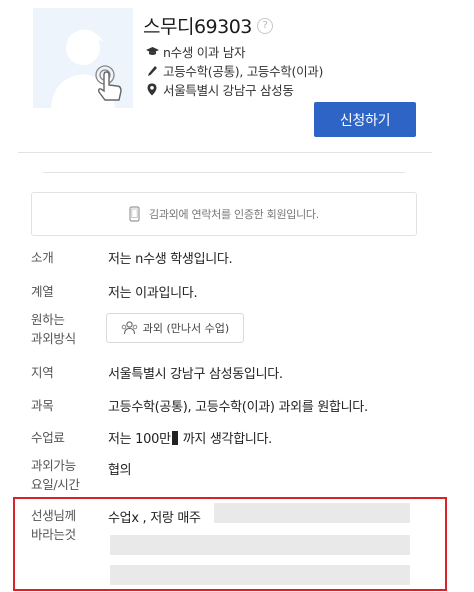  What do you see at coordinates (365, 119) in the screenshot?
I see `apply-button: 신청하기` at bounding box center [365, 119].